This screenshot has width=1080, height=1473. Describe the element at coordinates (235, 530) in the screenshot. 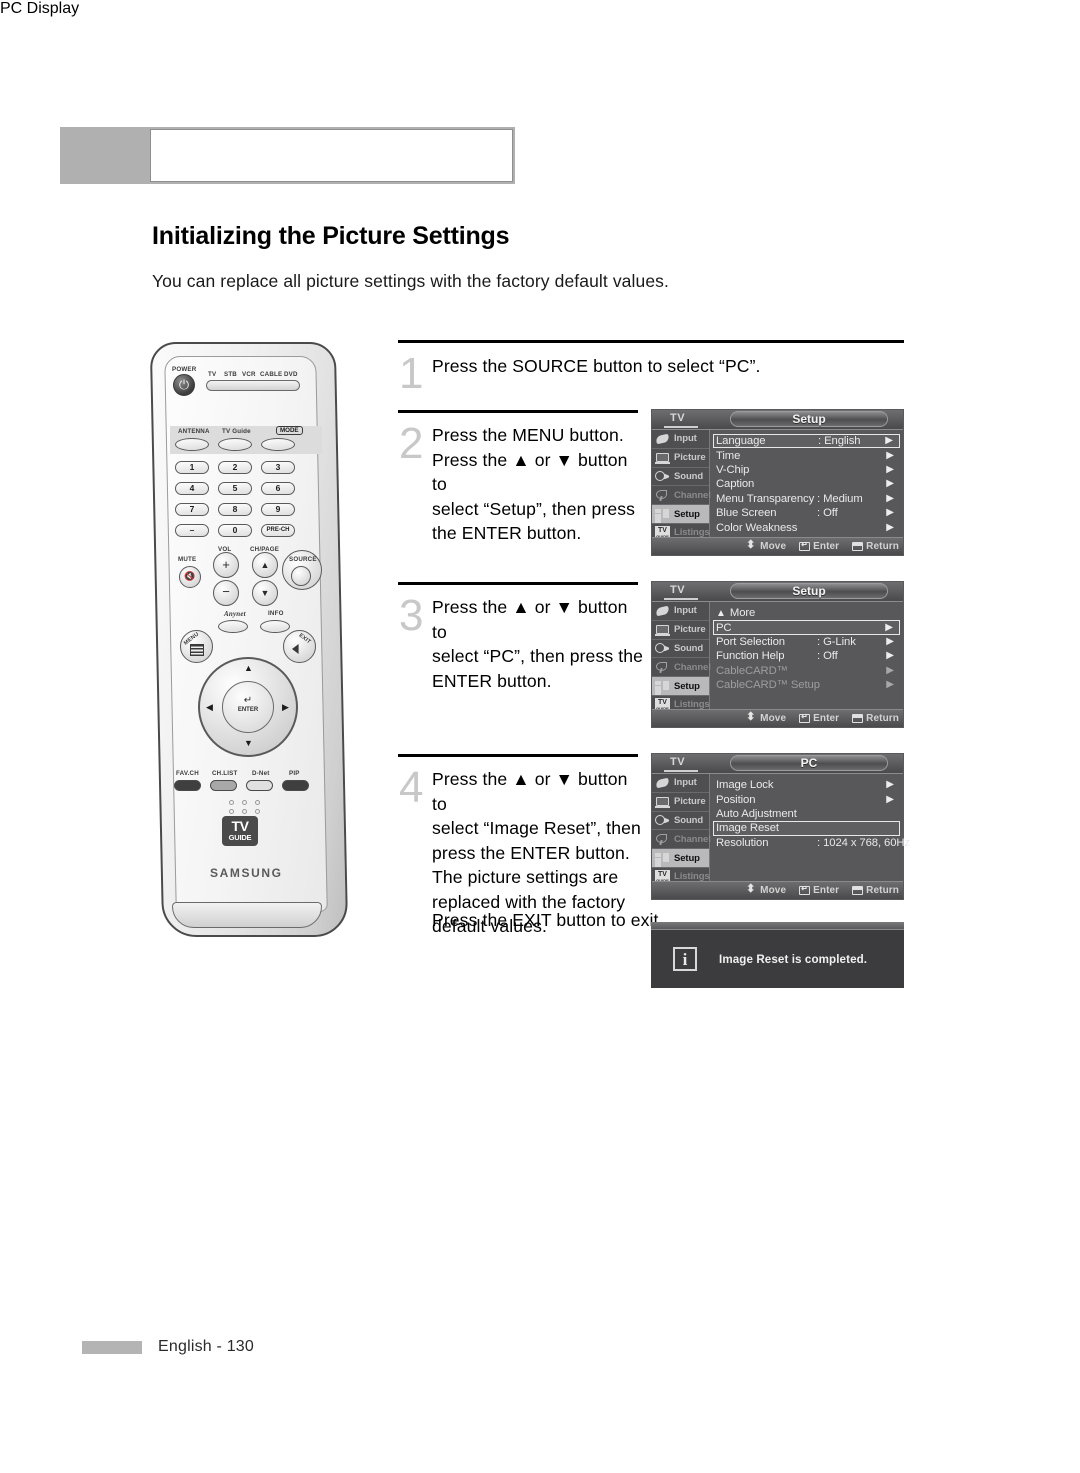

I see `numpad-0: 0` at that location.